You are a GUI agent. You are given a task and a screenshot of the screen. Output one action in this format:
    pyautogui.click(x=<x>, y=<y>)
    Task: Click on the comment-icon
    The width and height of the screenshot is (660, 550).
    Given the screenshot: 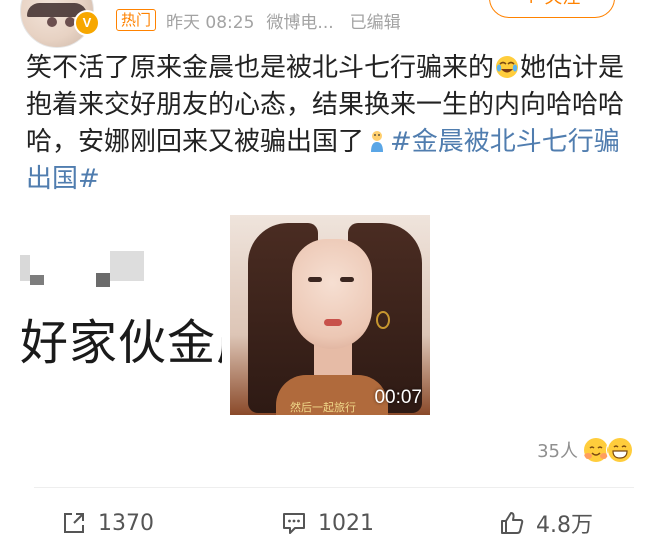 What is the action you would take?
    pyautogui.click(x=294, y=523)
    